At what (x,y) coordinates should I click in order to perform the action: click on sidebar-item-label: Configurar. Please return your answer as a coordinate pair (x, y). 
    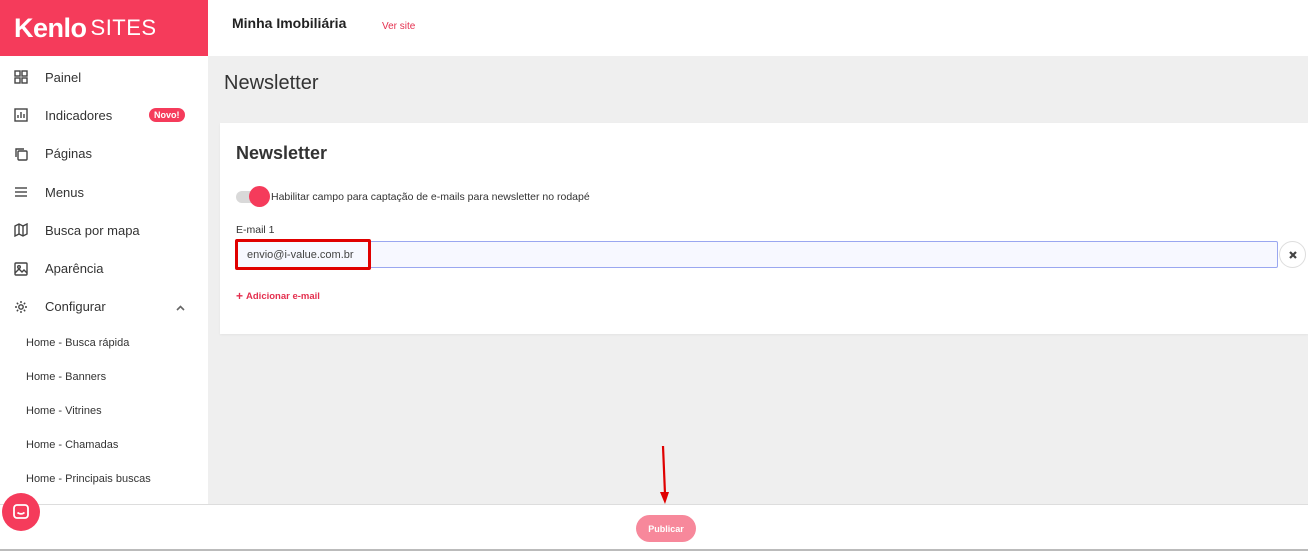
    Looking at the image, I should click on (75, 307).